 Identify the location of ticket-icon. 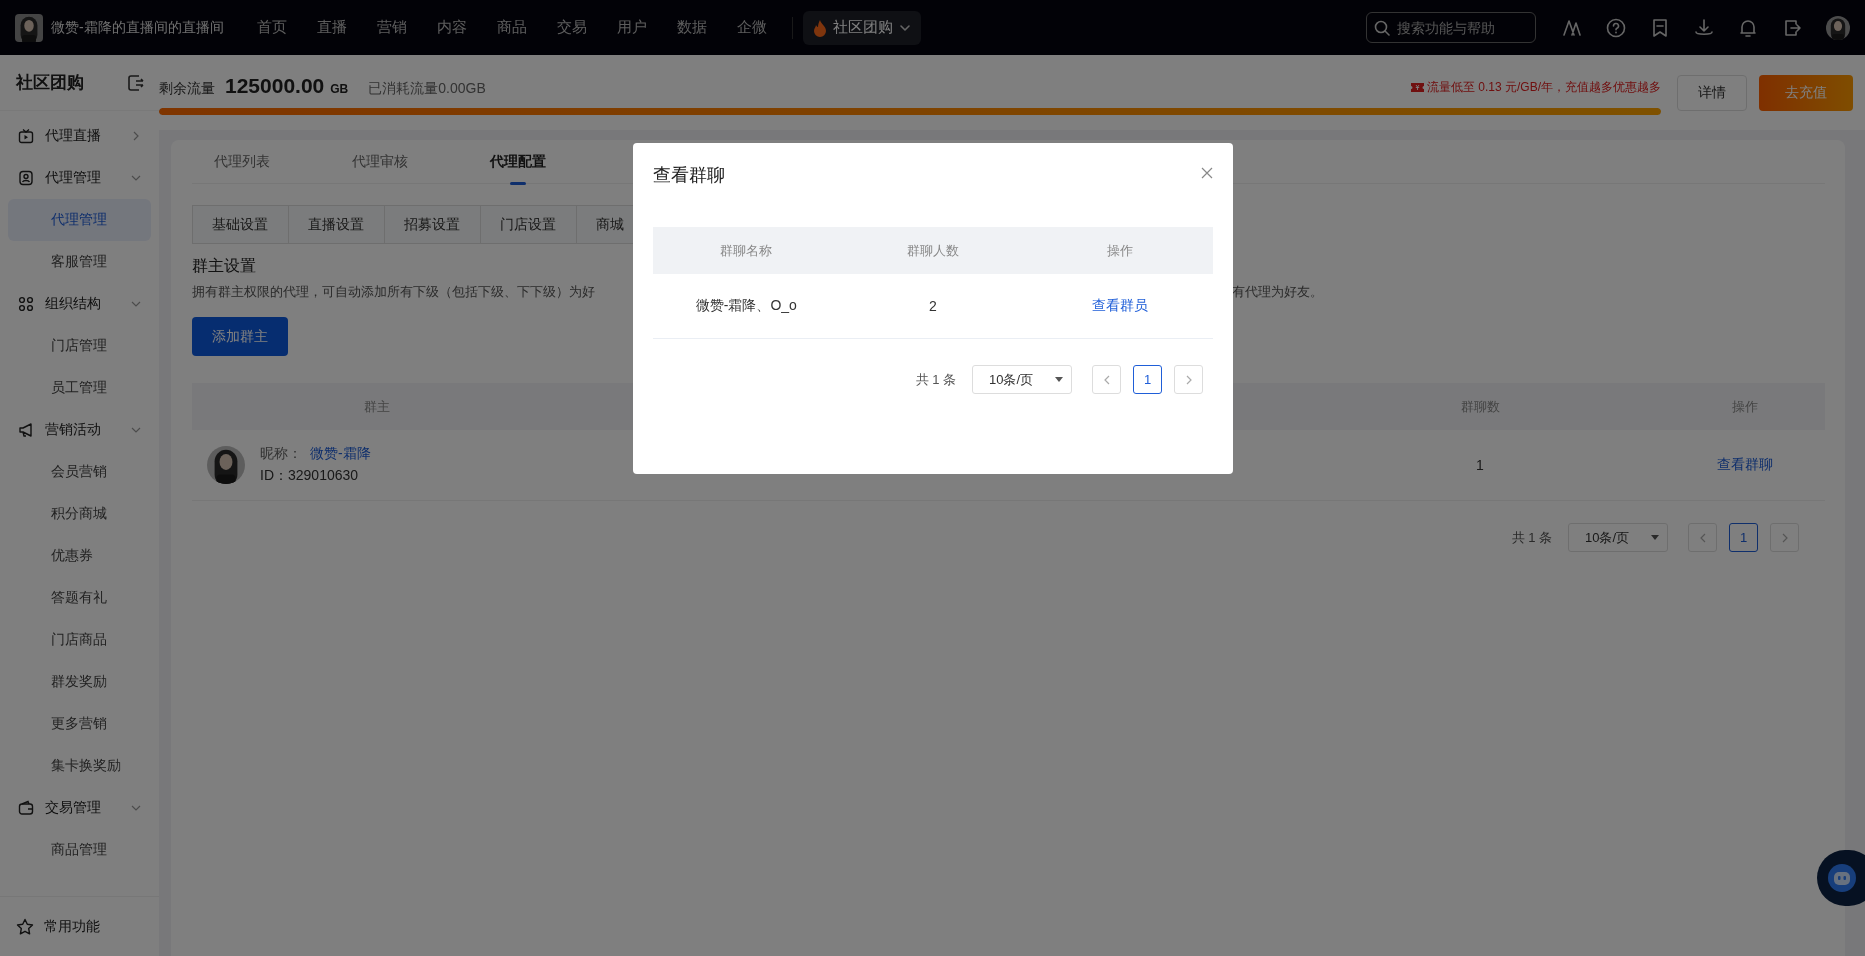
(1417, 87).